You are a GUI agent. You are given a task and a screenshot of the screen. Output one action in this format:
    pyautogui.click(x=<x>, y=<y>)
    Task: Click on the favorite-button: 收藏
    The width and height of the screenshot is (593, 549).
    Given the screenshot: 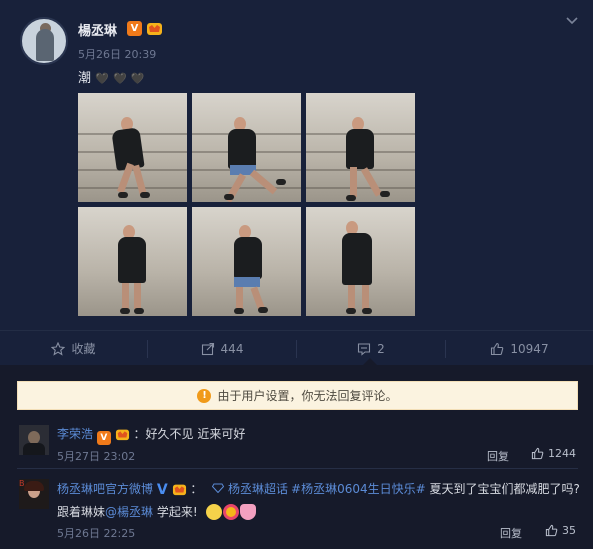 What is the action you would take?
    pyautogui.click(x=73, y=348)
    